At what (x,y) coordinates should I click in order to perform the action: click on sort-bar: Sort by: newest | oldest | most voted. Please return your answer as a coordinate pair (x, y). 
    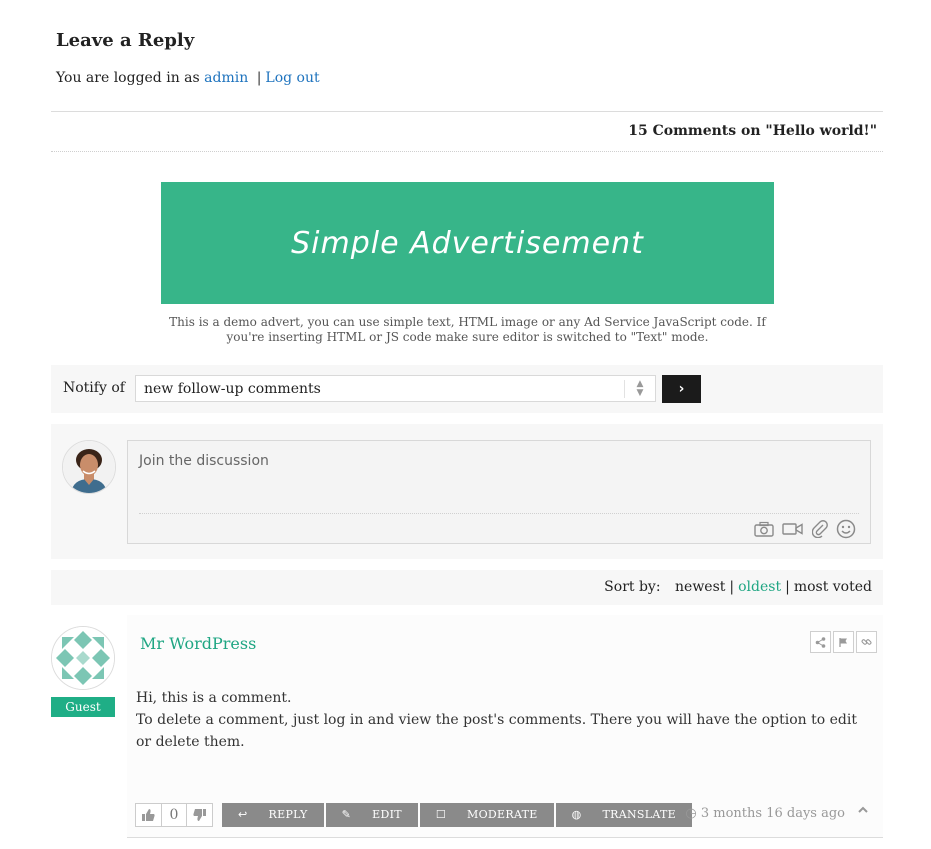
    Looking at the image, I should click on (467, 587).